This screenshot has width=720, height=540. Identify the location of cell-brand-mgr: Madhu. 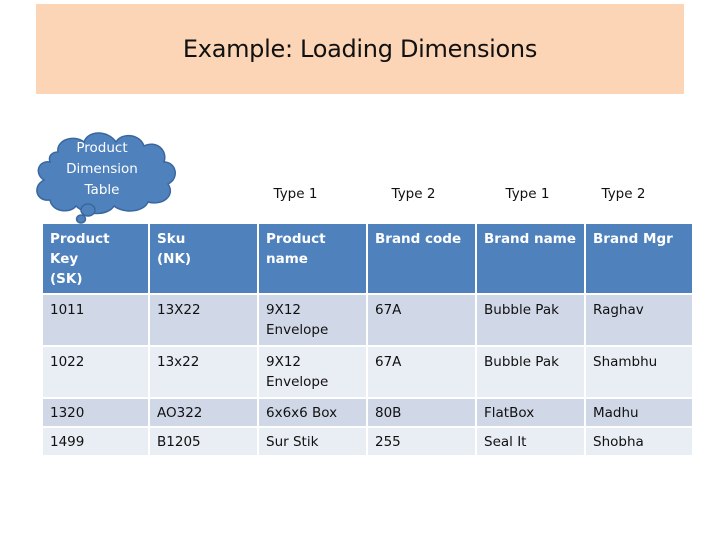
(639, 412).